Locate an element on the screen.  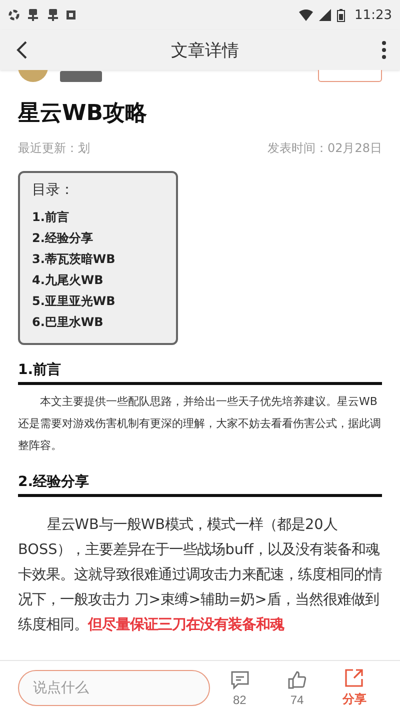
page-title: 文章详情 is located at coordinates (205, 51).